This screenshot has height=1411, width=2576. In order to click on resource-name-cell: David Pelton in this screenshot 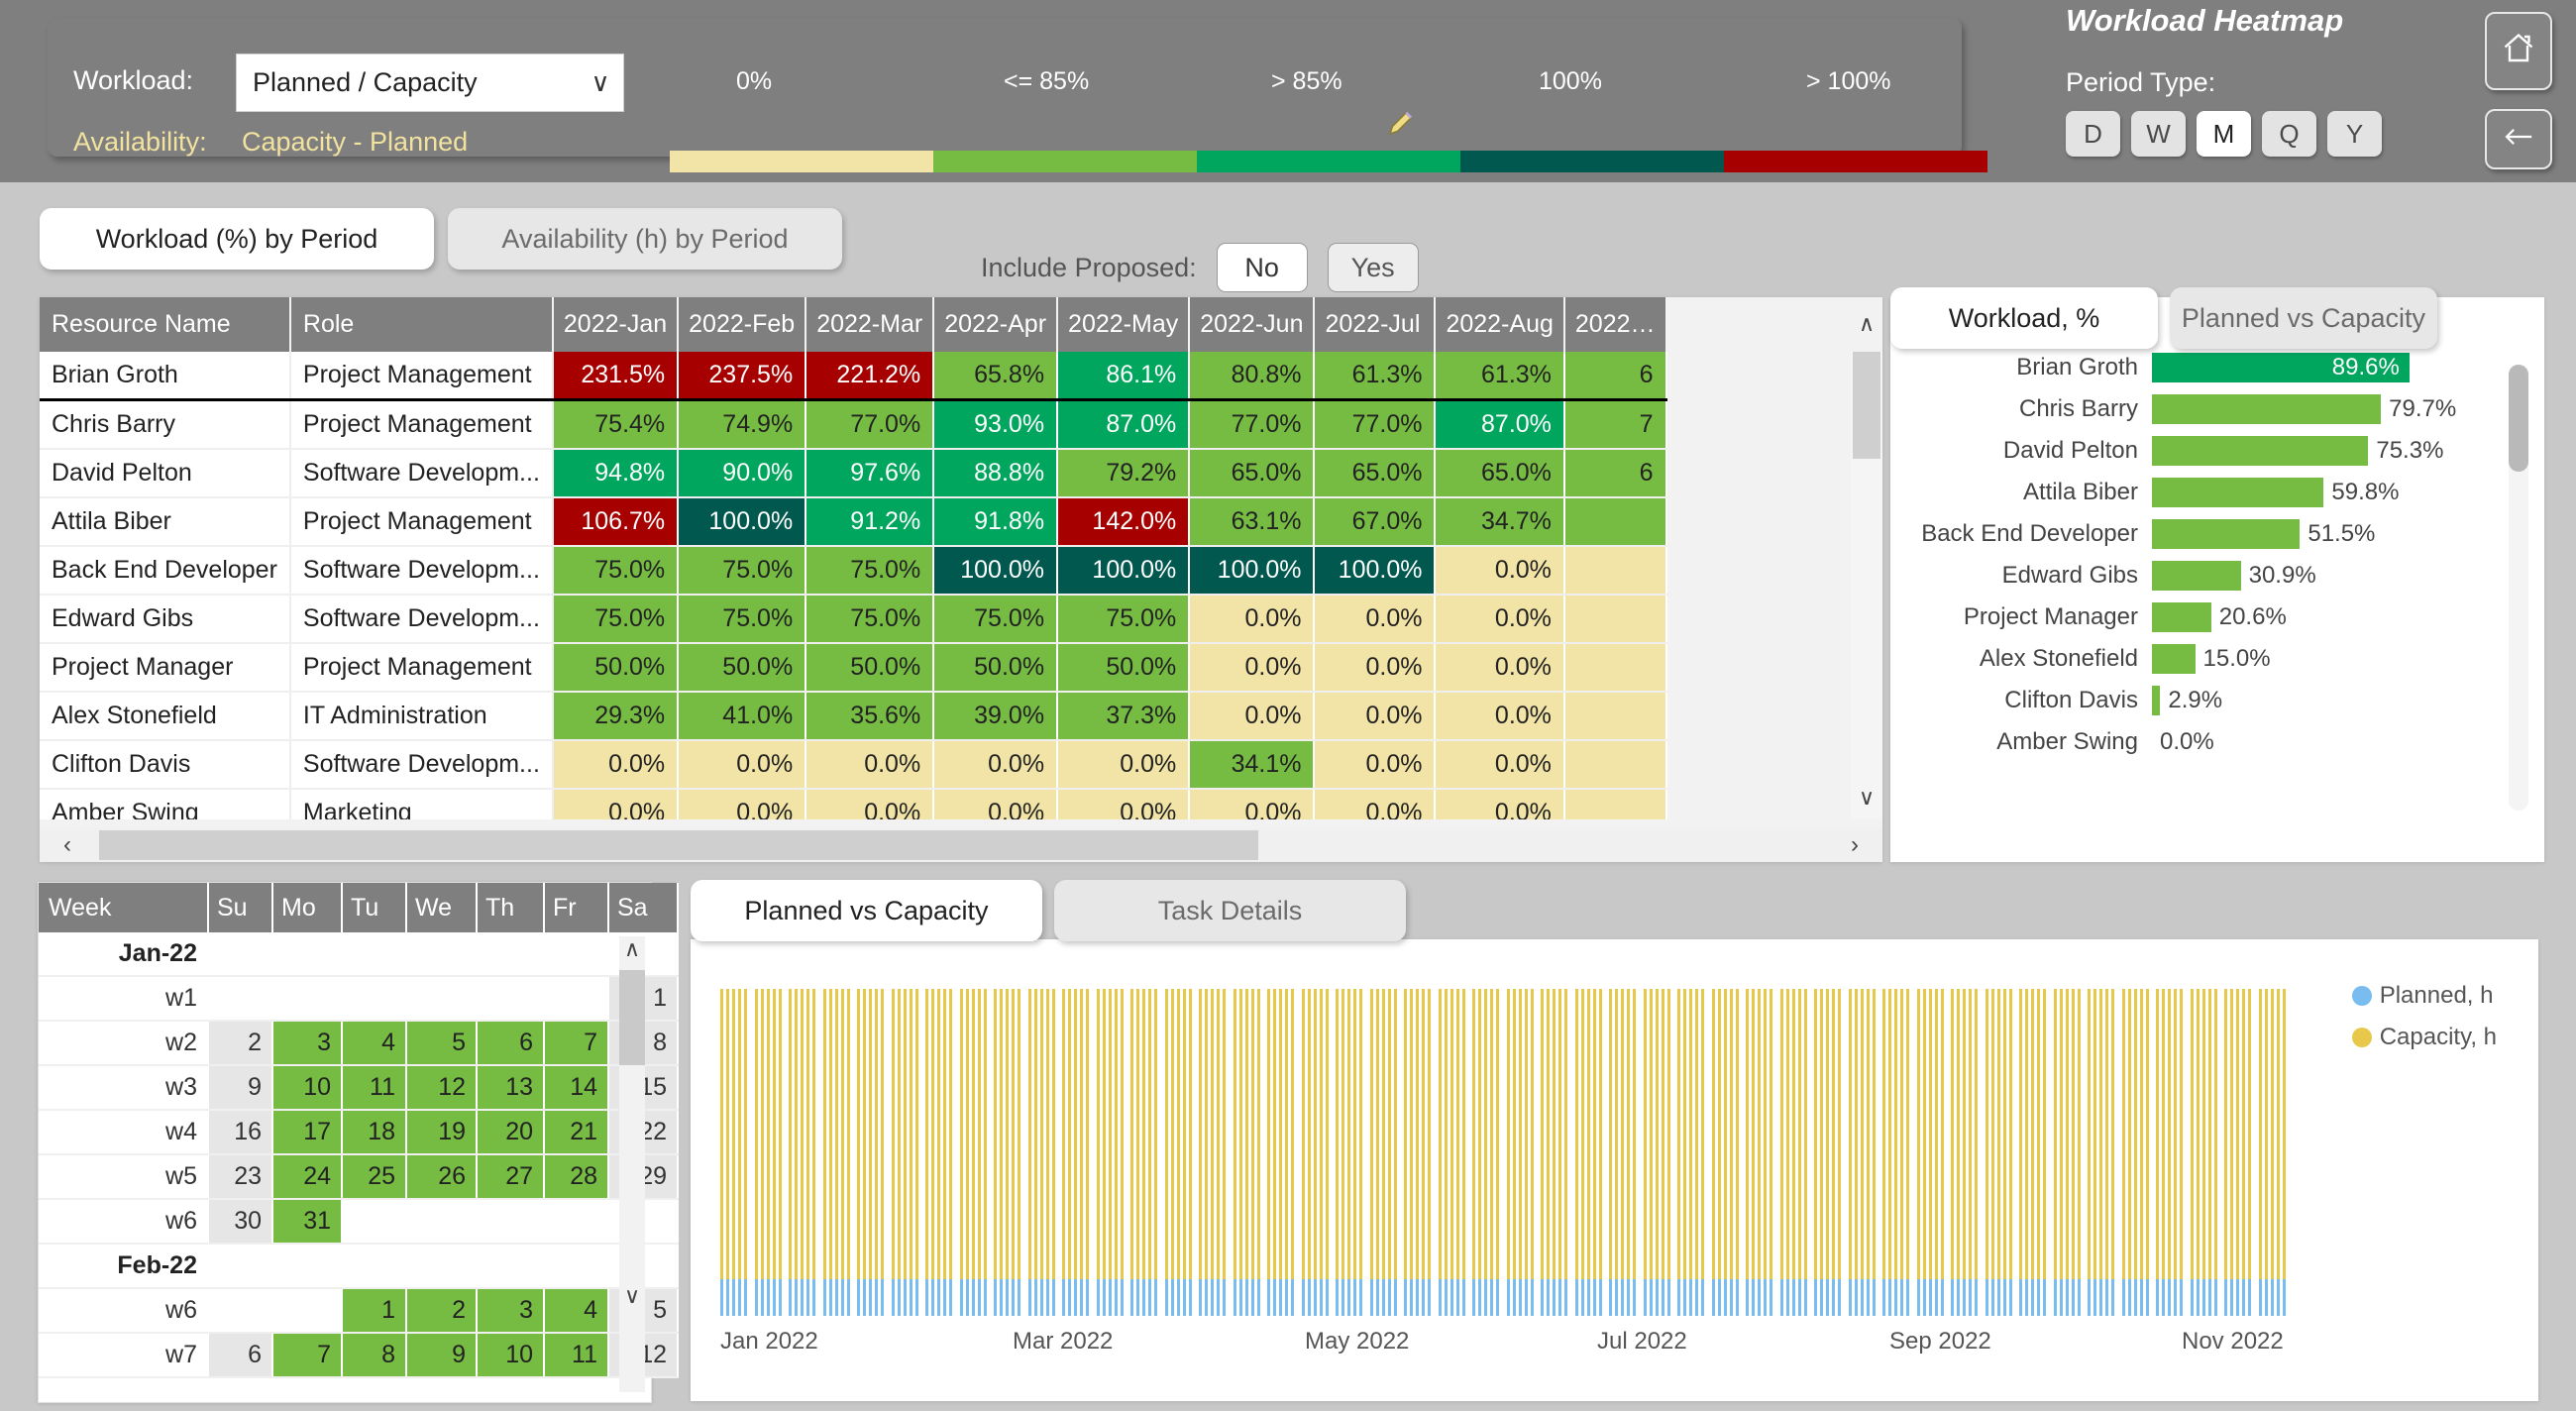, I will do `click(165, 473)`.